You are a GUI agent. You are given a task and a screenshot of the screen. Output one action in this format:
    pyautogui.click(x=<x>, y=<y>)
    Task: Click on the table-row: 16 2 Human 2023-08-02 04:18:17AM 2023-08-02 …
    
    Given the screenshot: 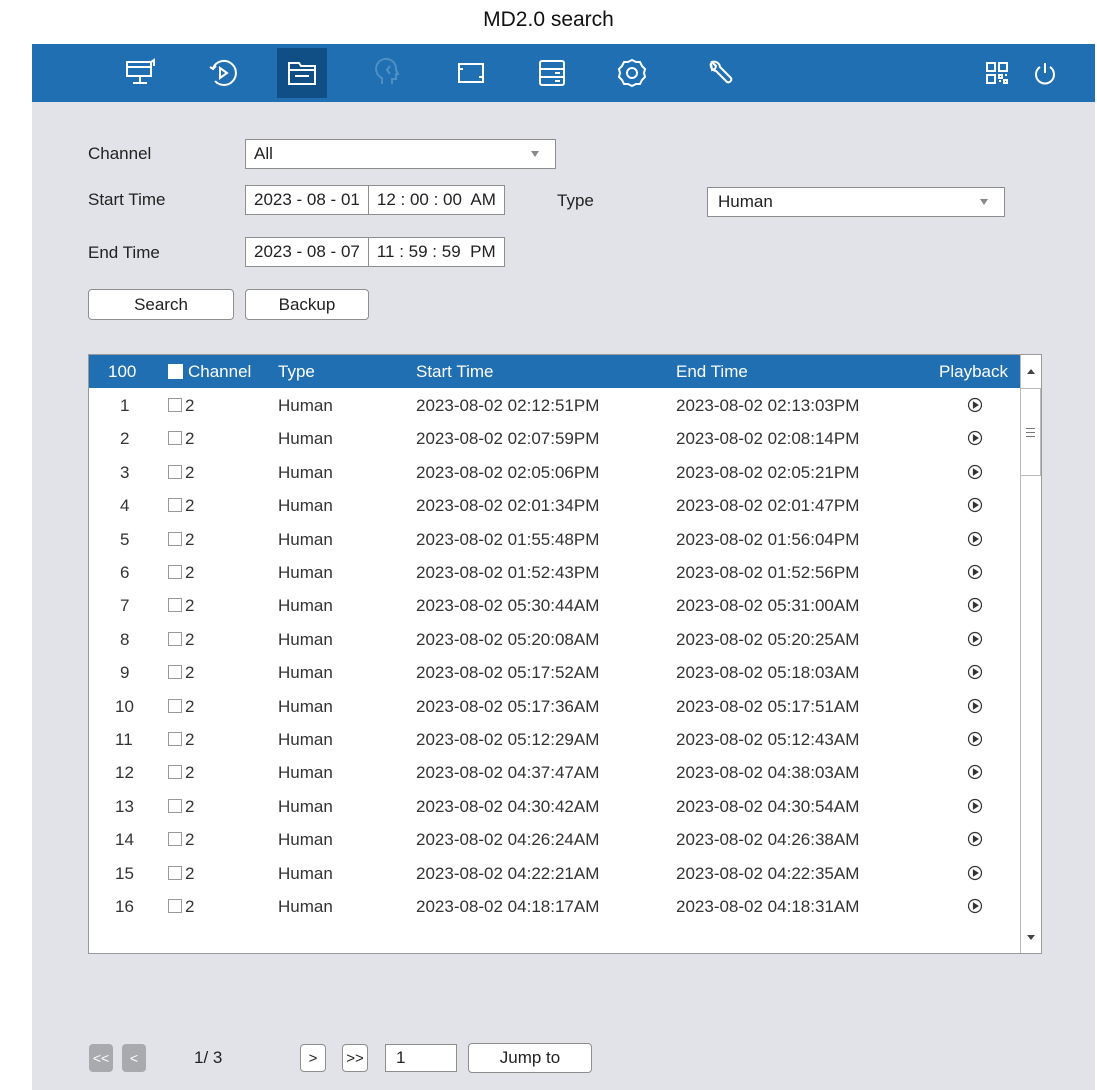 What is the action you would take?
    pyautogui.click(x=554, y=906)
    